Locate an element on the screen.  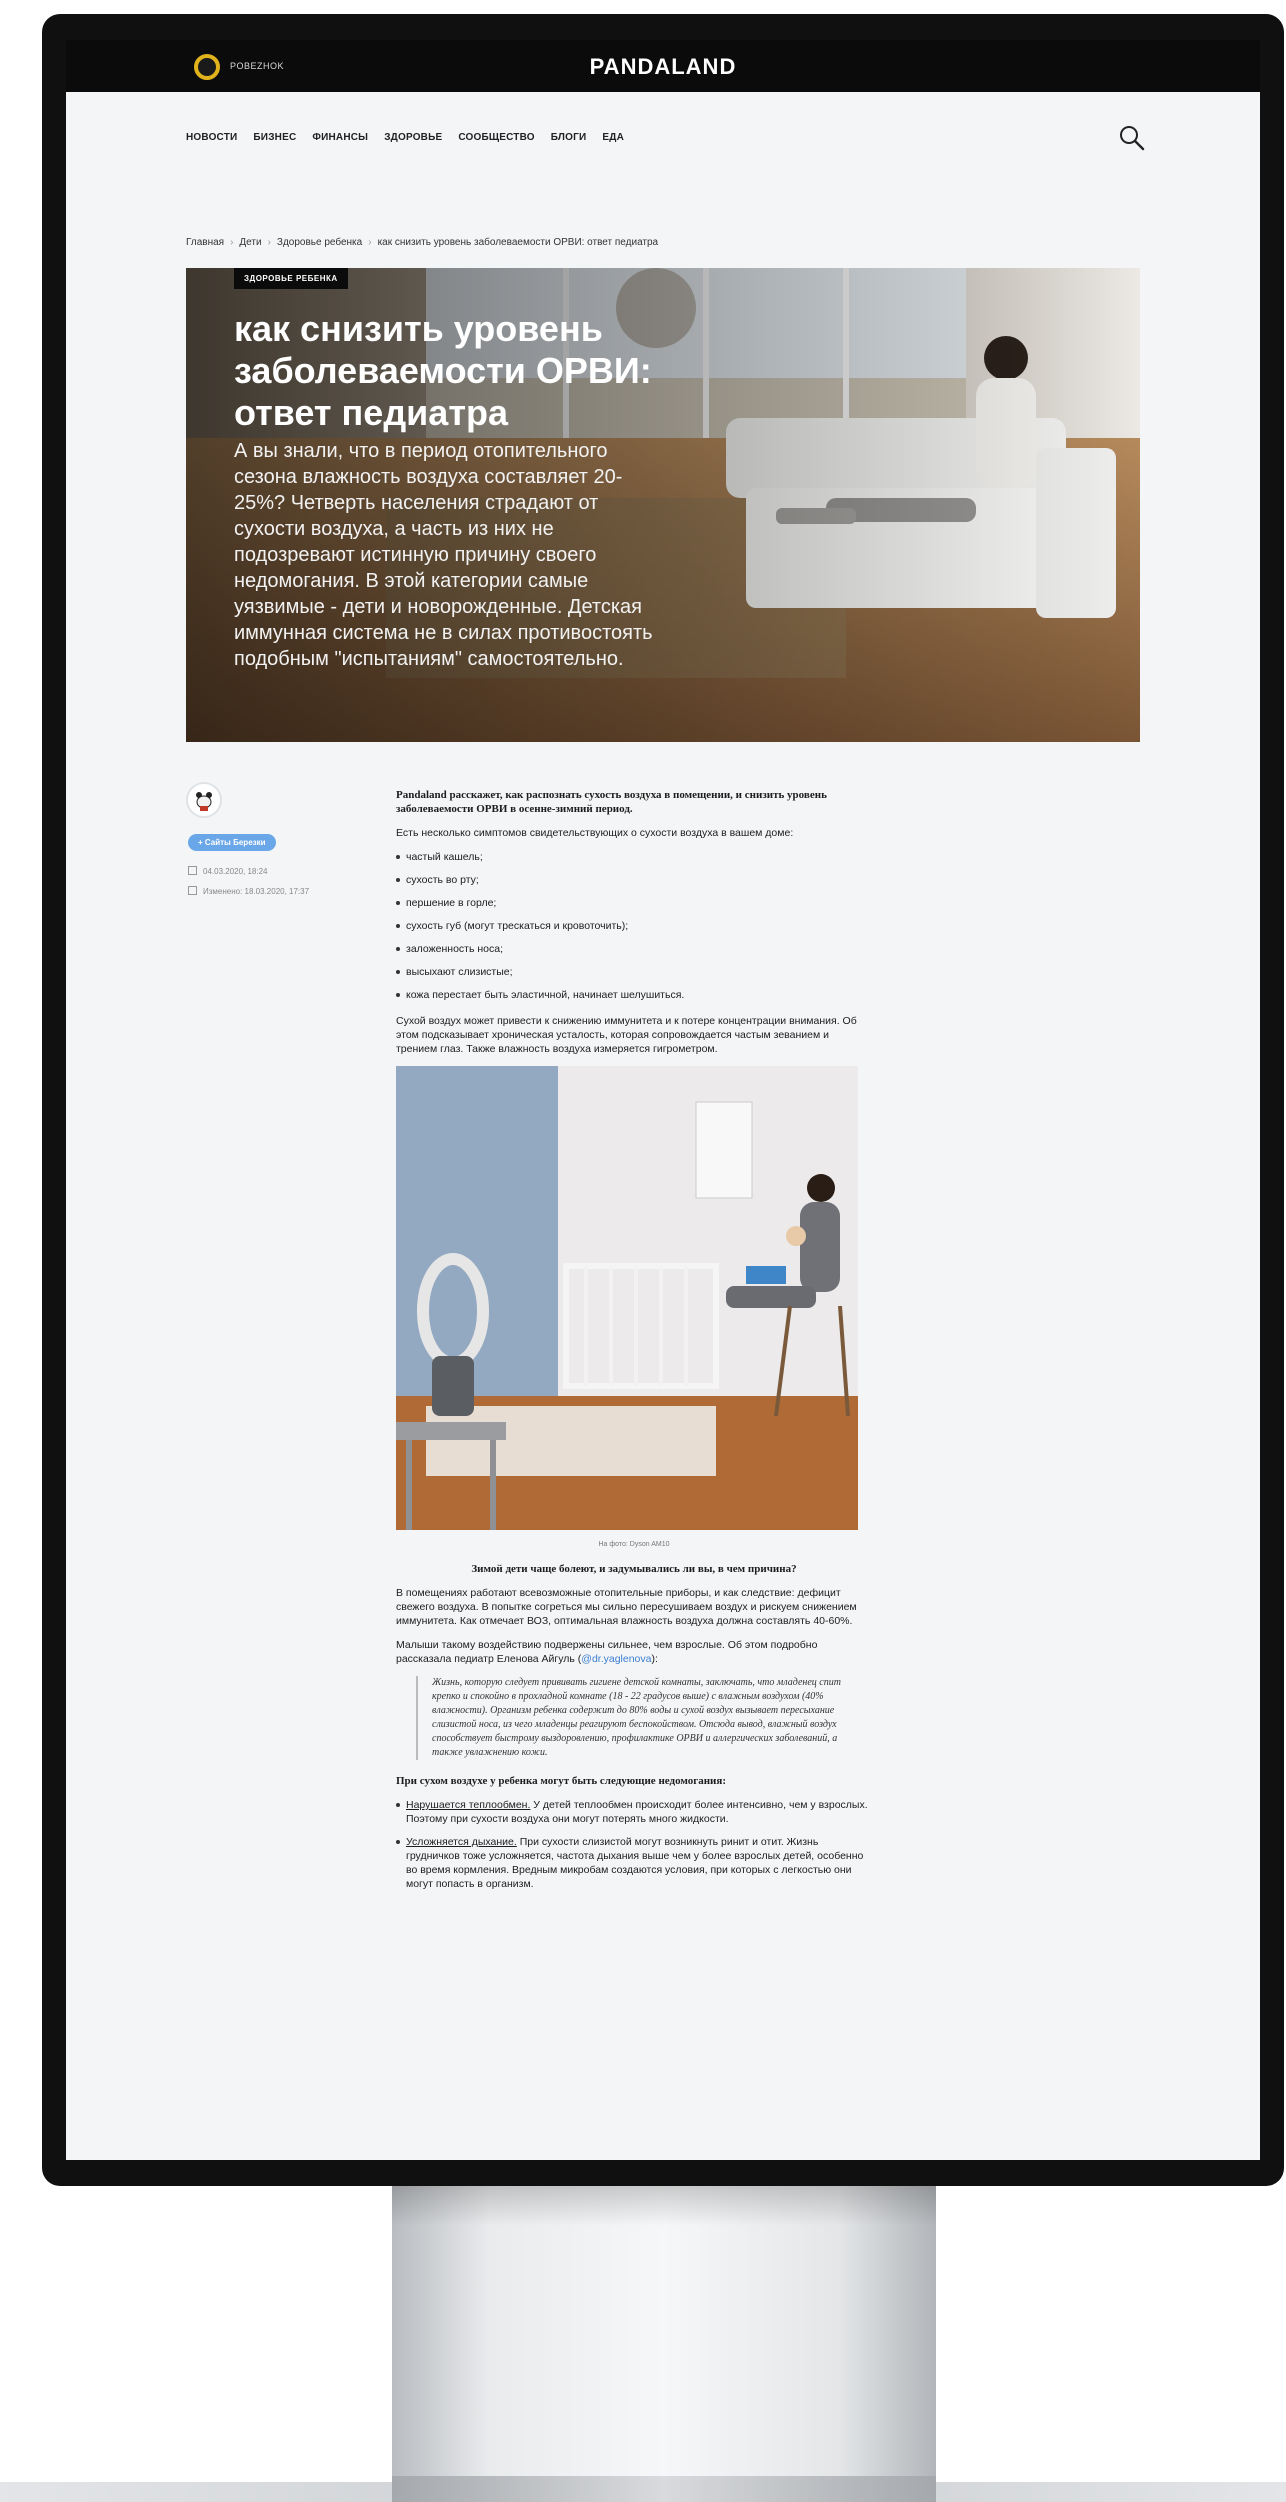
nav-item-finance: ФИНАНСЫ is located at coordinates (340, 142).